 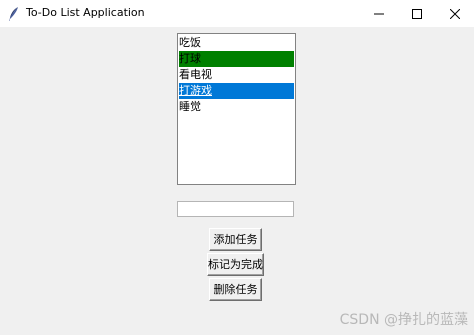 I want to click on task-item: 睡觉, so click(x=236, y=107).